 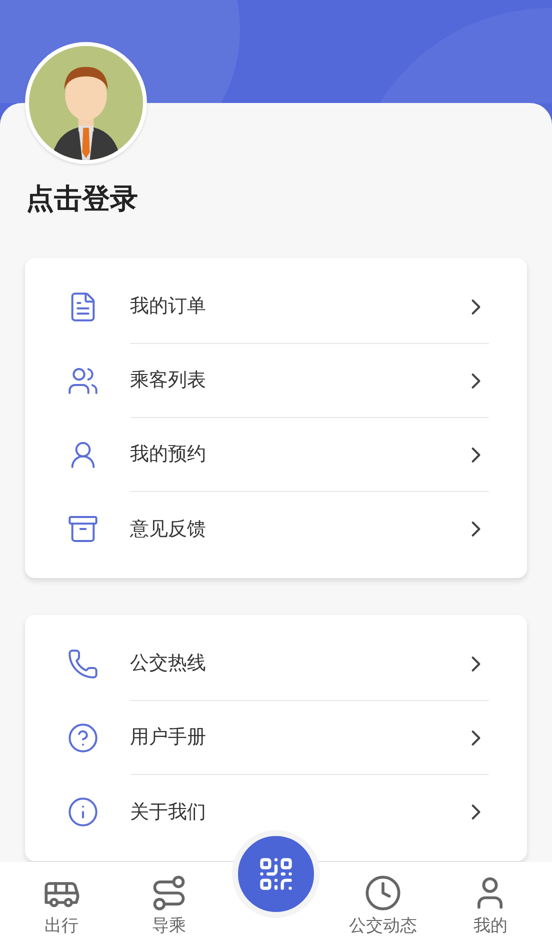 What do you see at coordinates (276, 307) in the screenshot?
I see `menu-item: 我的订单` at bounding box center [276, 307].